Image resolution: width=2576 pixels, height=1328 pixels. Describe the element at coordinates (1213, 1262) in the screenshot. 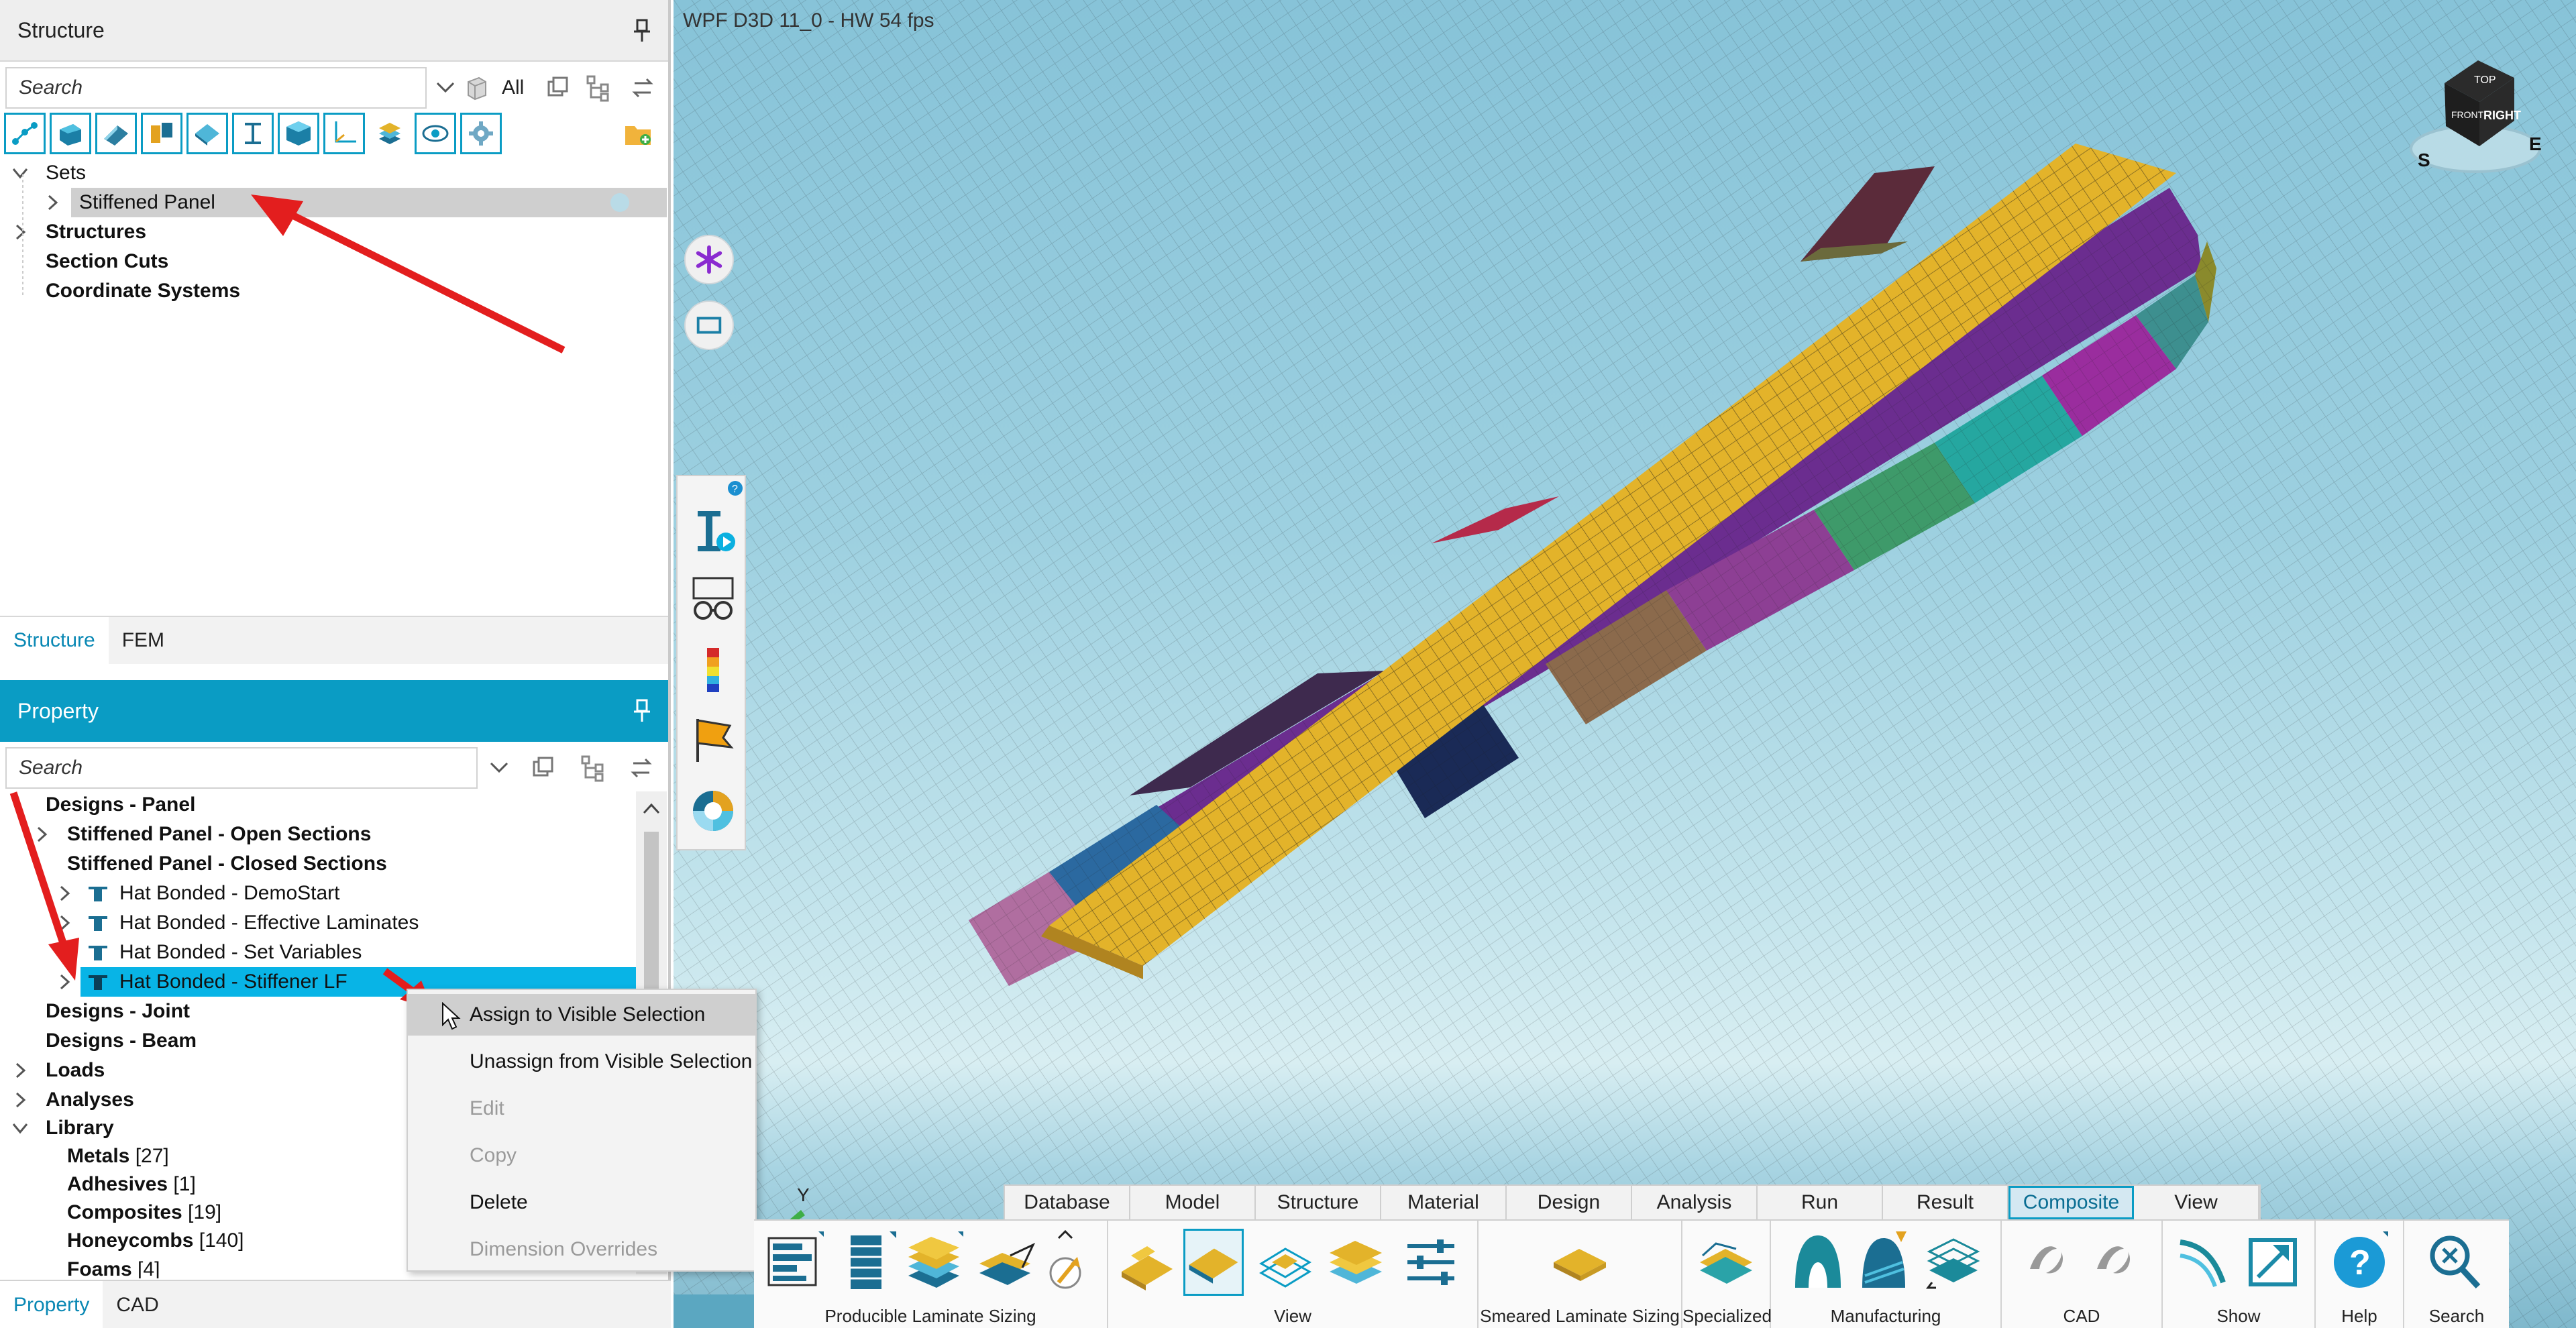

I see `view-zone-button` at that location.